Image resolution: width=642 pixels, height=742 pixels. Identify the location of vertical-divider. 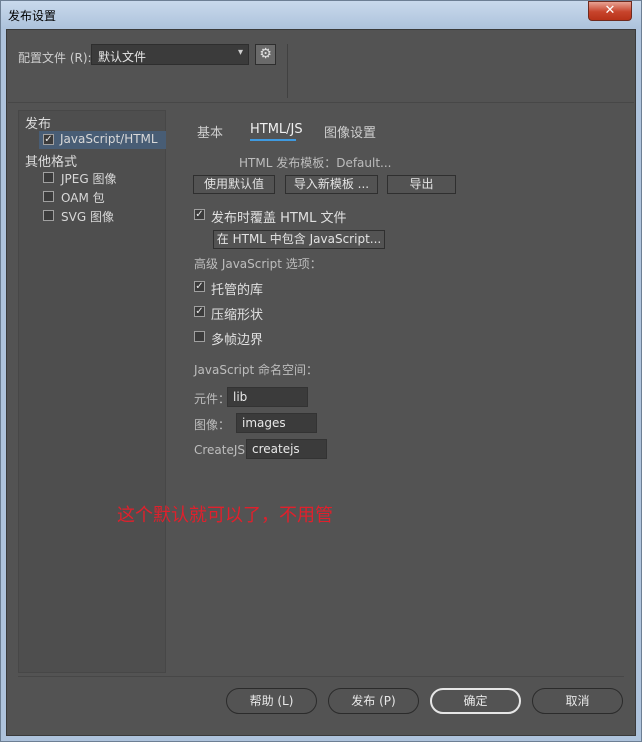
(287, 71).